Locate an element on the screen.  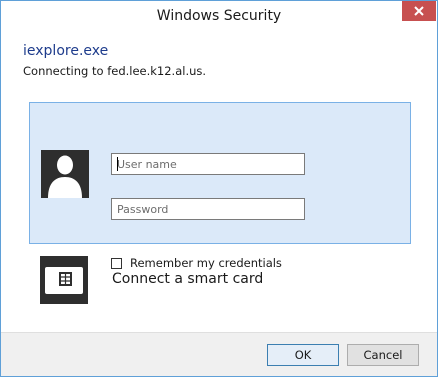
smart-card-label: Connect a smart card is located at coordinates (188, 279).